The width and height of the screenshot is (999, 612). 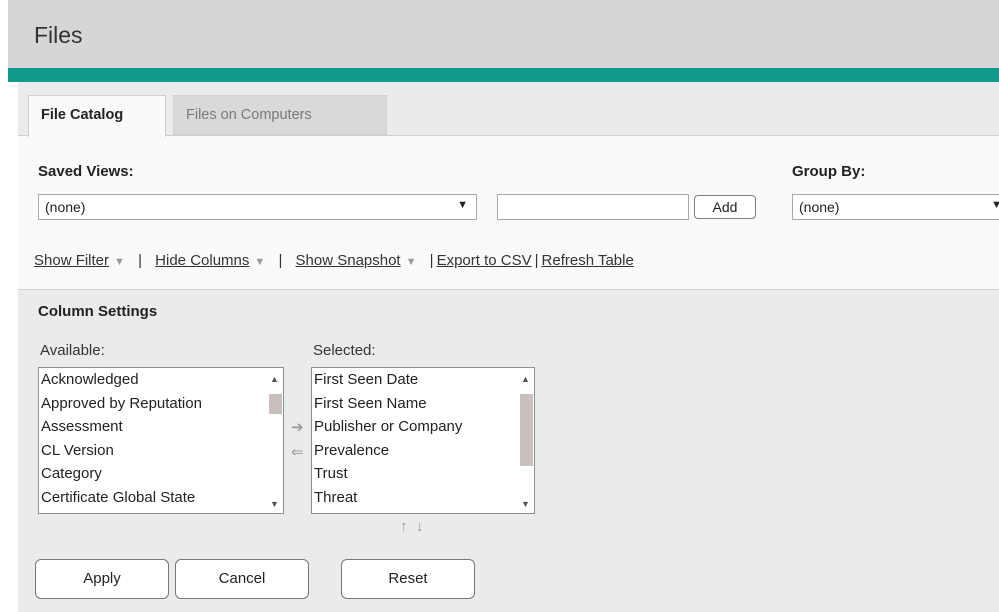 I want to click on selected-label: Selected:, so click(x=344, y=350).